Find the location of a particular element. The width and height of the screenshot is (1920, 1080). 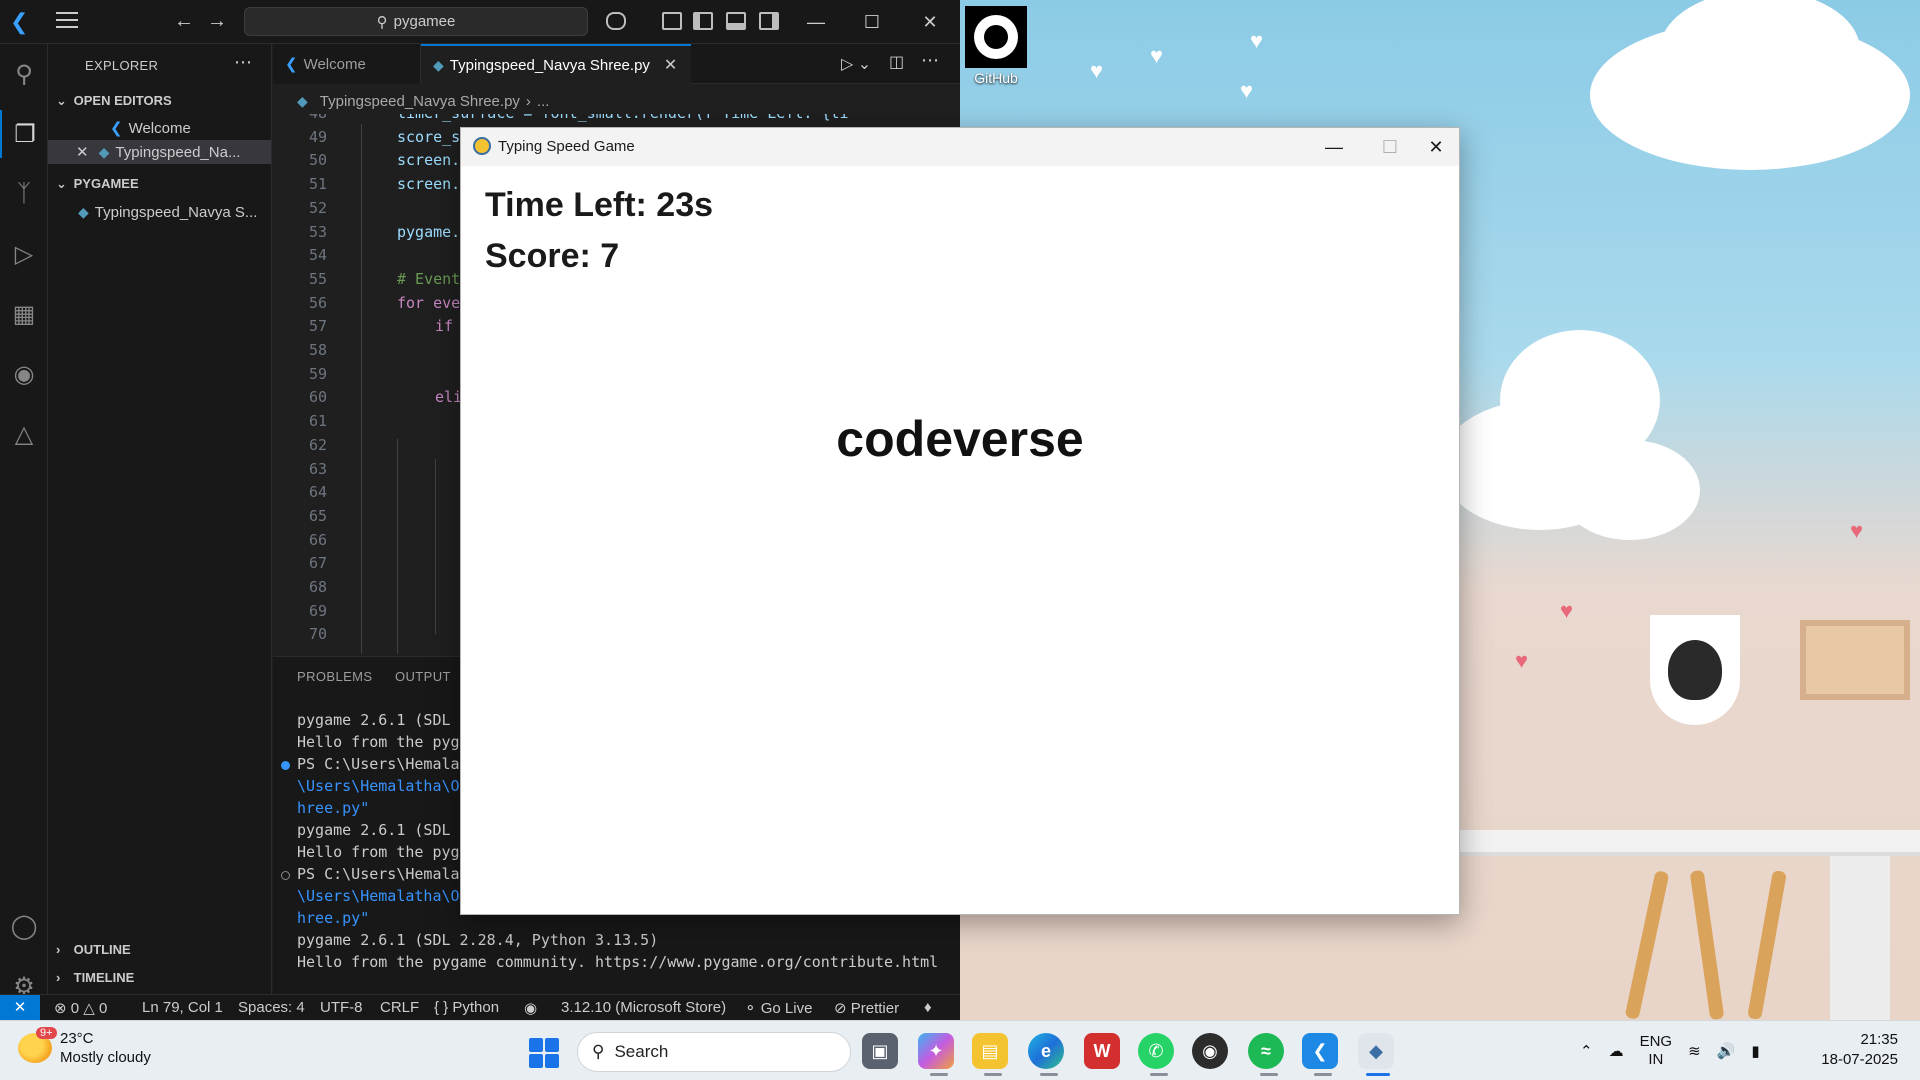

line-number: 48 is located at coordinates (300, 118).